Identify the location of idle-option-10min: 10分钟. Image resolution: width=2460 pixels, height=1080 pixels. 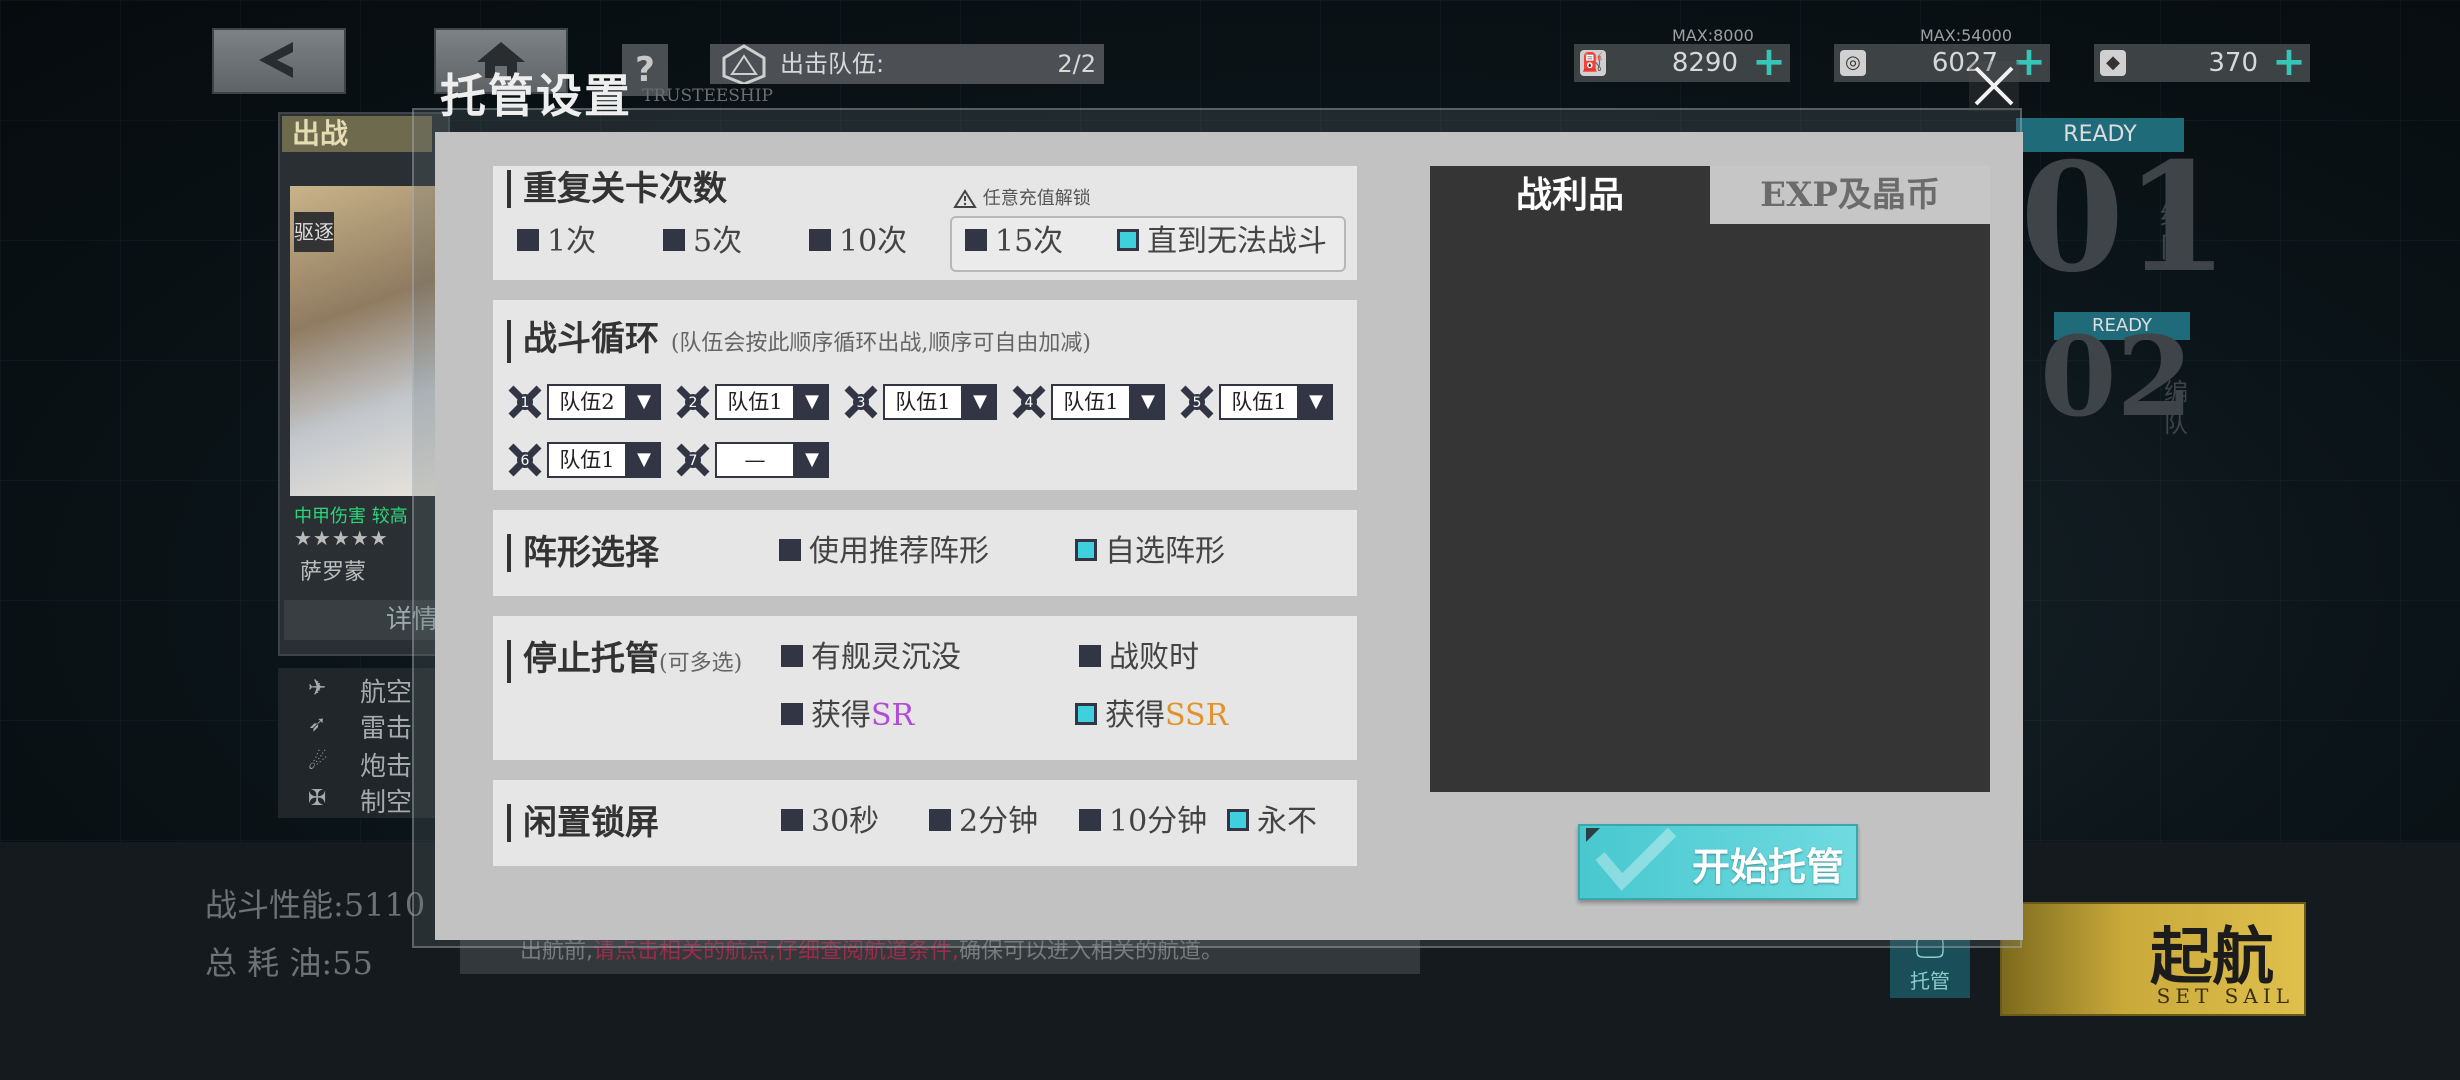
(1143, 822).